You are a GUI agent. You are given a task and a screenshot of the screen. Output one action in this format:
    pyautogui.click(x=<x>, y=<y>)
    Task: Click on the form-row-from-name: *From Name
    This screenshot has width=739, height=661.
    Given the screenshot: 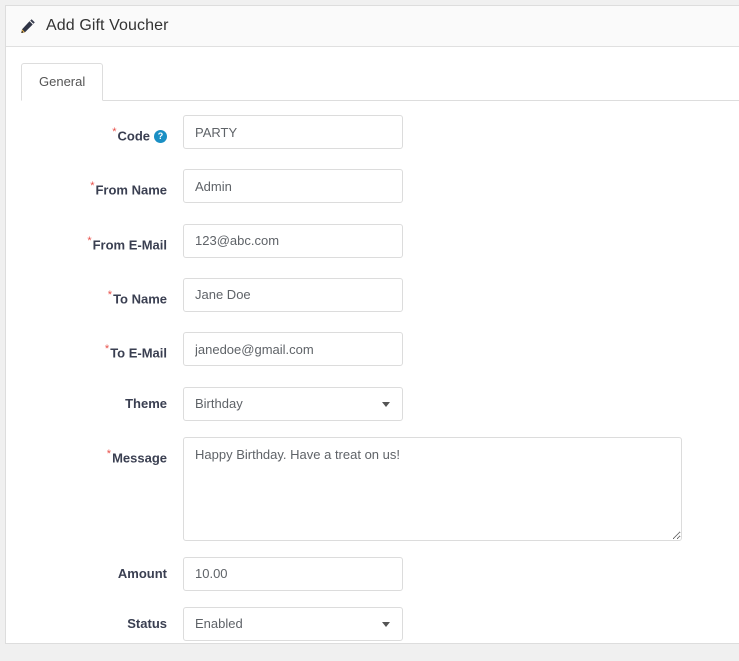 What is the action you would take?
    pyautogui.click(x=372, y=188)
    